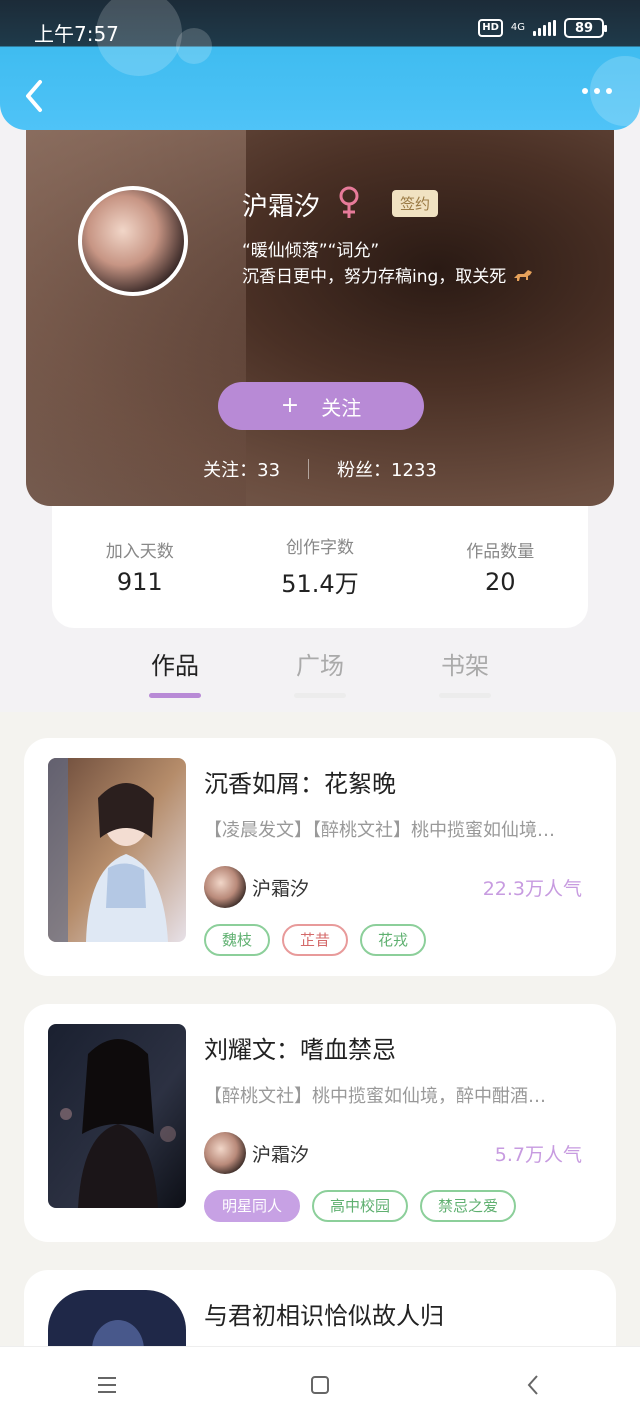 Image resolution: width=640 pixels, height=1422 pixels. What do you see at coordinates (133, 241) in the screenshot?
I see `avatar` at bounding box center [133, 241].